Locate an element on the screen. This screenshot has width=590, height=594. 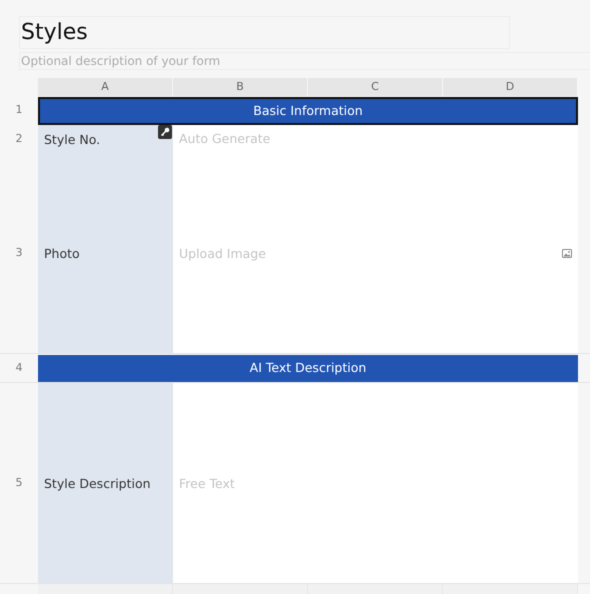
section-header: AI Text Description is located at coordinates (308, 368).